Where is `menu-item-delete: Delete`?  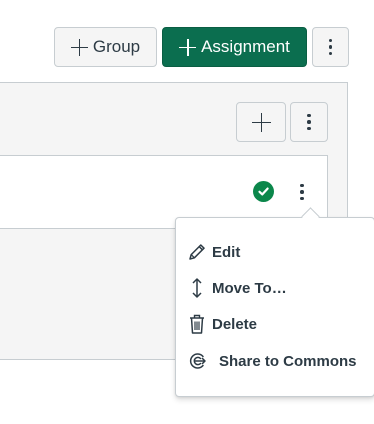
menu-item-delete: Delete is located at coordinates (221, 324).